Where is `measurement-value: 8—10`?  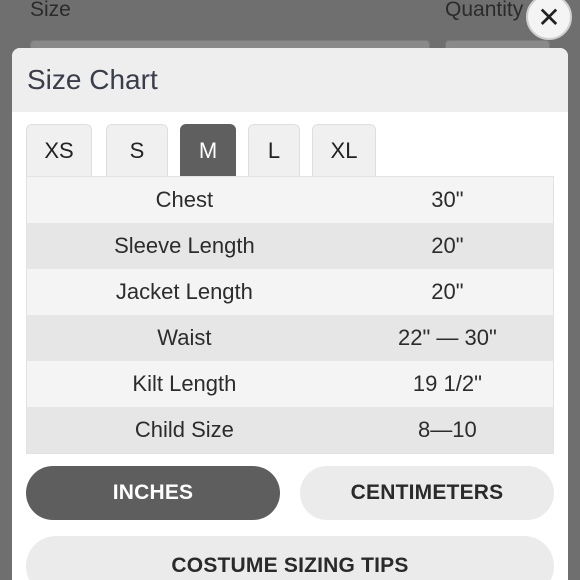
measurement-value: 8—10 is located at coordinates (447, 429).